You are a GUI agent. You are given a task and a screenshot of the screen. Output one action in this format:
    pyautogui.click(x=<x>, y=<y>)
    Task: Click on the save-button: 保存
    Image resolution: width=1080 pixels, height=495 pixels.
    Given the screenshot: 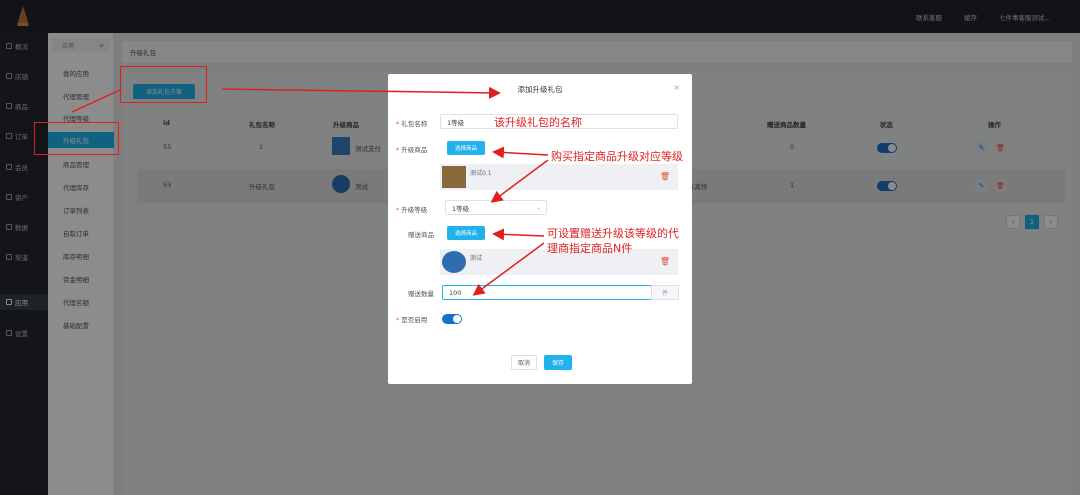 What is the action you would take?
    pyautogui.click(x=558, y=362)
    